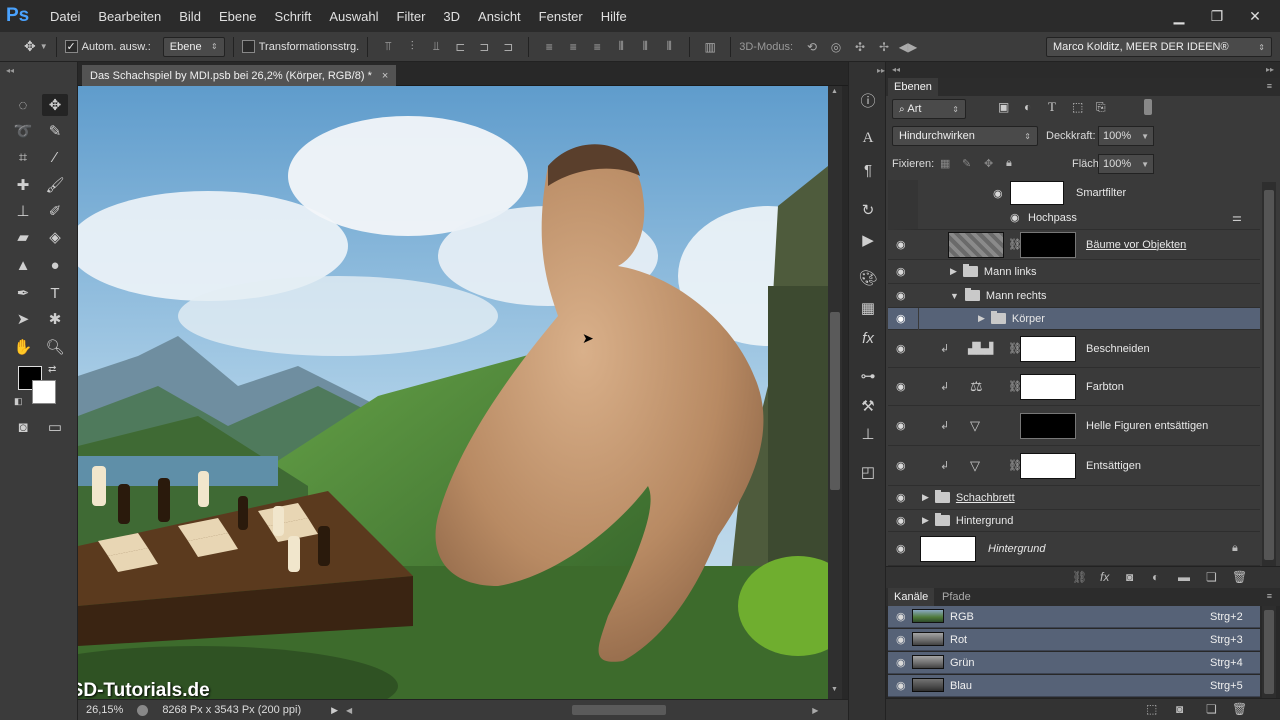  Describe the element at coordinates (945, 163) in the screenshot. I see `lock-transparency-icon: ▦` at that location.